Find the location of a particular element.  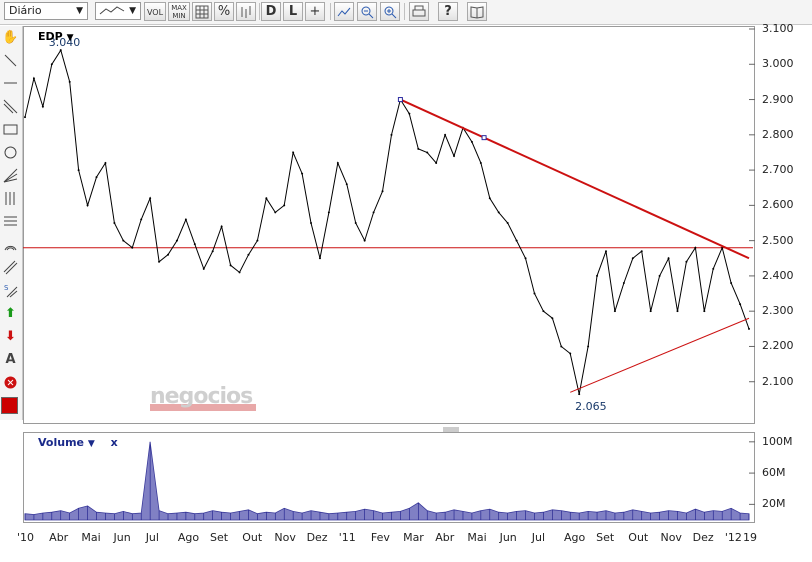

delete-icon is located at coordinates (10, 382).